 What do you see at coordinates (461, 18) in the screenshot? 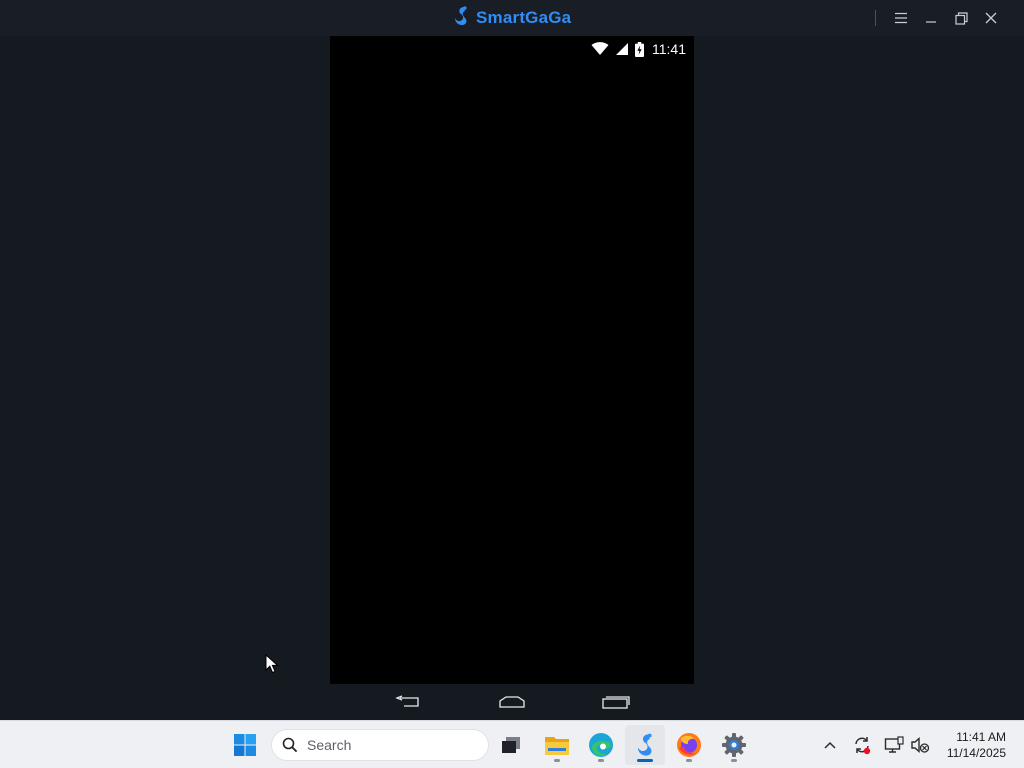
I see `smartgaga-logo-icon` at bounding box center [461, 18].